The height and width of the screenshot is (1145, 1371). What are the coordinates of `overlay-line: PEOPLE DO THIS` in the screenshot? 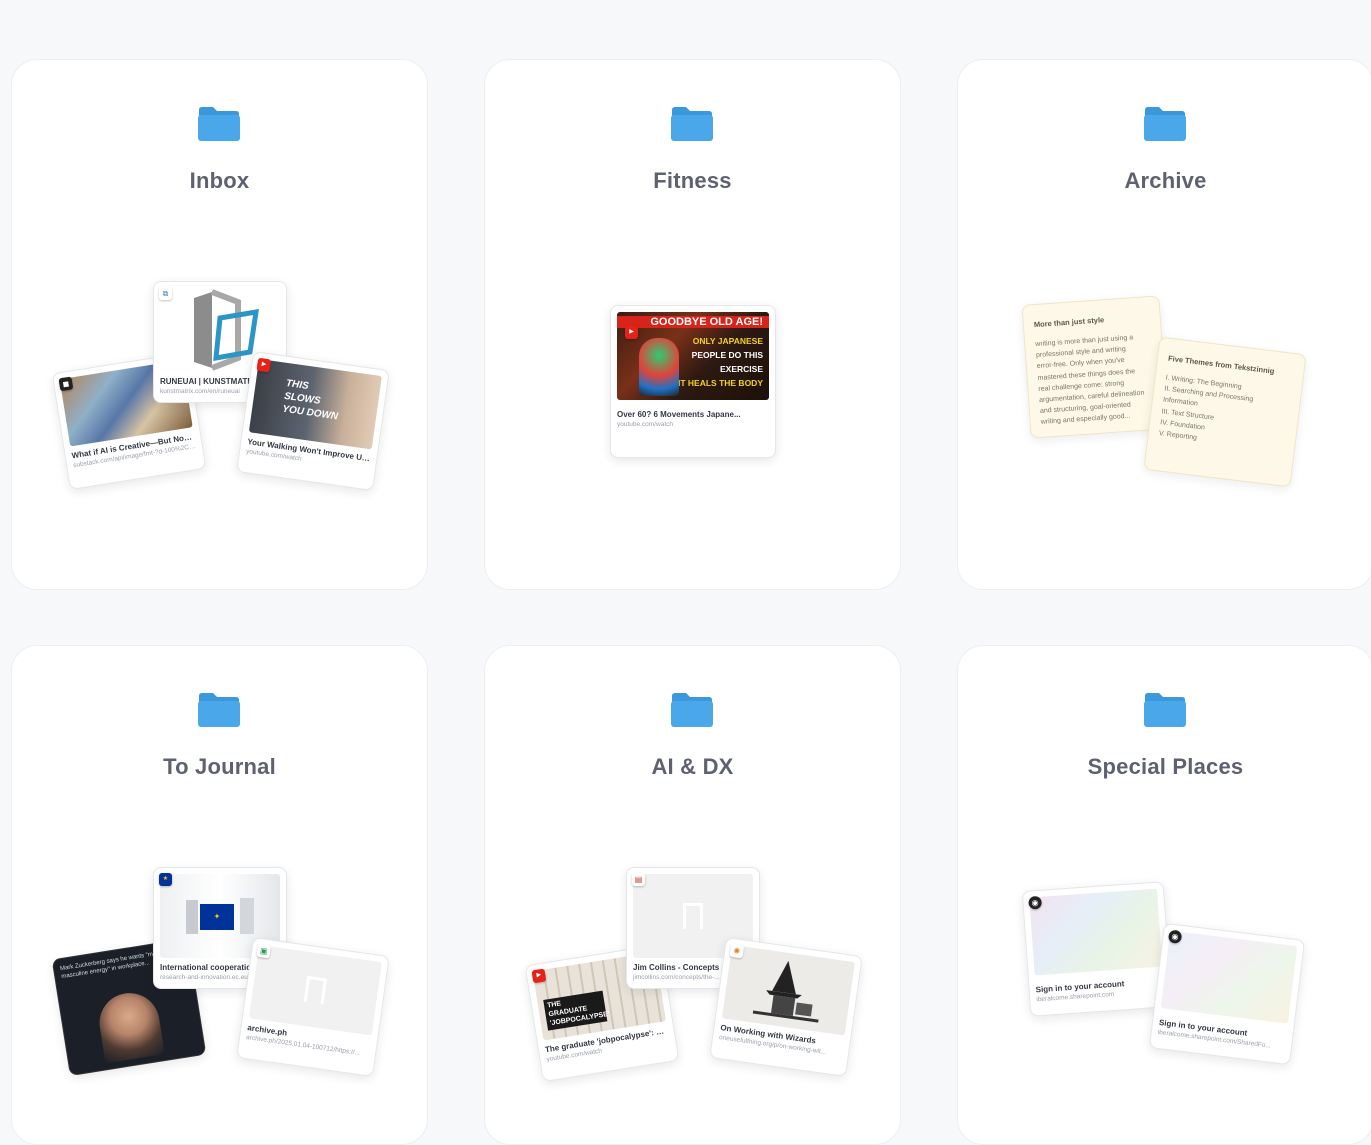 It's located at (727, 355).